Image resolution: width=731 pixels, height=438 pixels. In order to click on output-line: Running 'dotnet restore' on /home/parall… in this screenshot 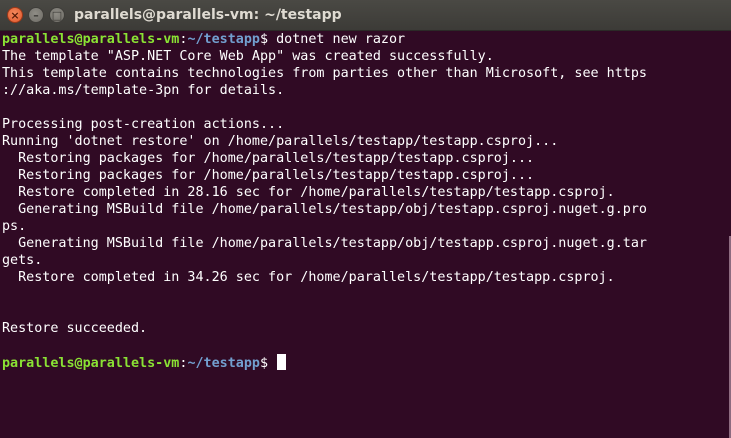, I will do `click(280, 141)`.